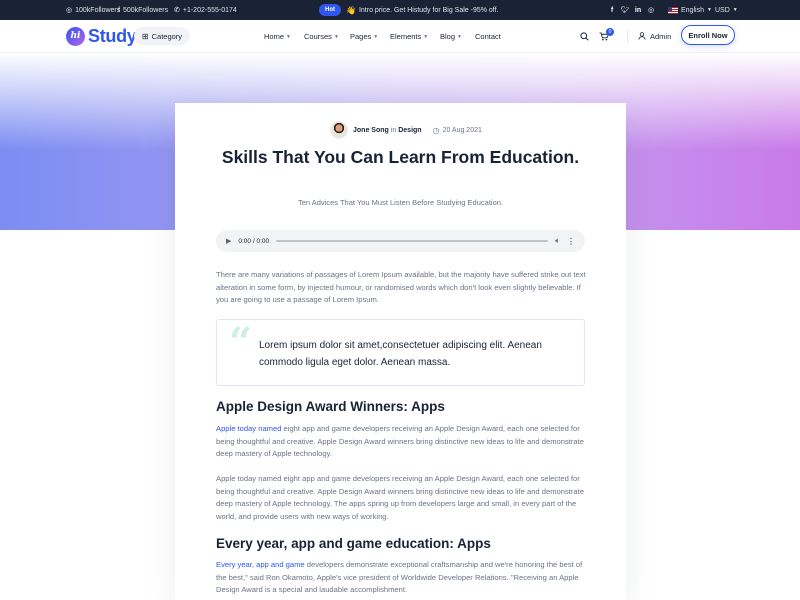  Describe the element at coordinates (330, 10) in the screenshot. I see `hot-badge: Hot` at that location.